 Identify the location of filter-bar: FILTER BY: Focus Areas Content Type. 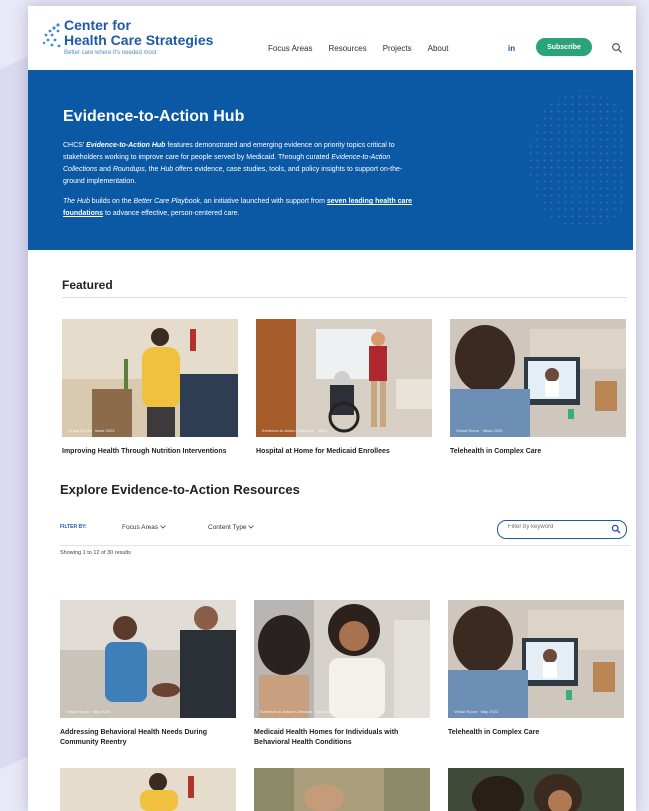
(345, 530).